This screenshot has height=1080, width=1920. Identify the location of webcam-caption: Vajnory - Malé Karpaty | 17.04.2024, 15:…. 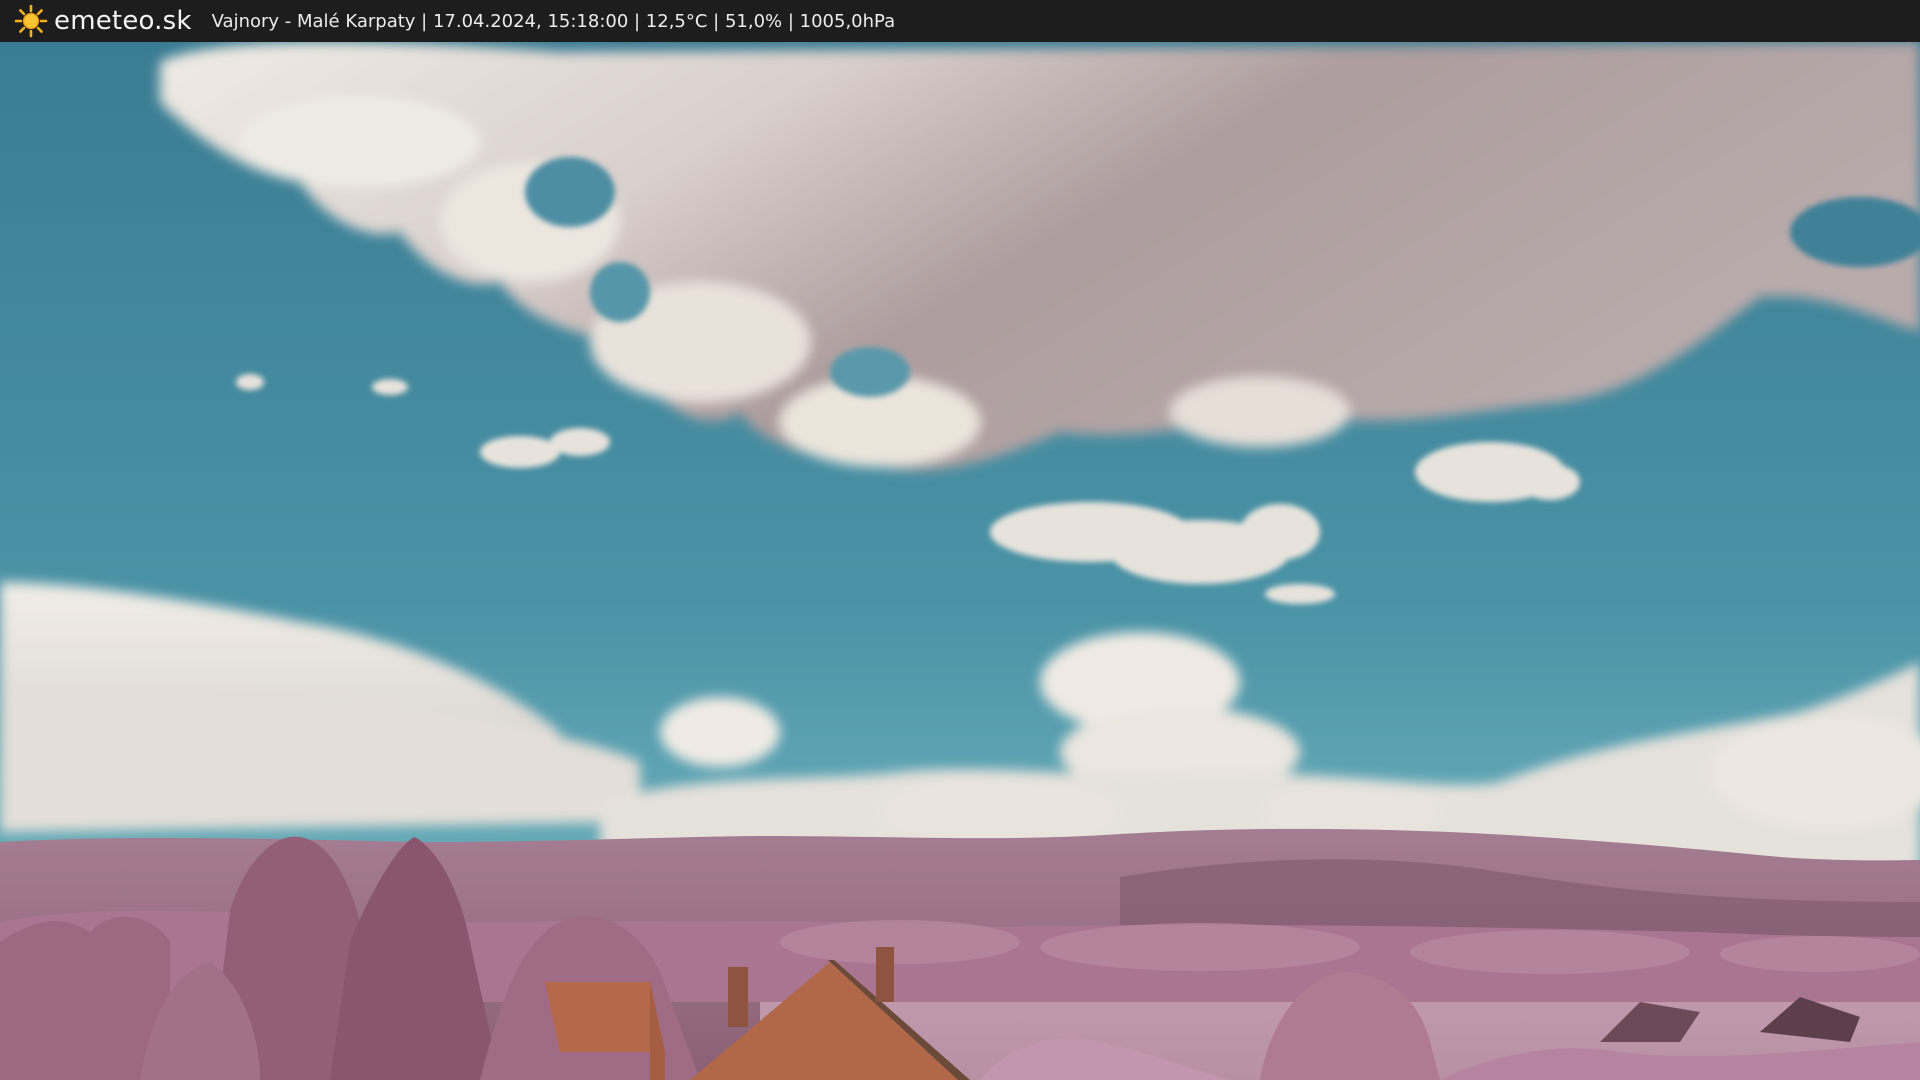
(553, 21).